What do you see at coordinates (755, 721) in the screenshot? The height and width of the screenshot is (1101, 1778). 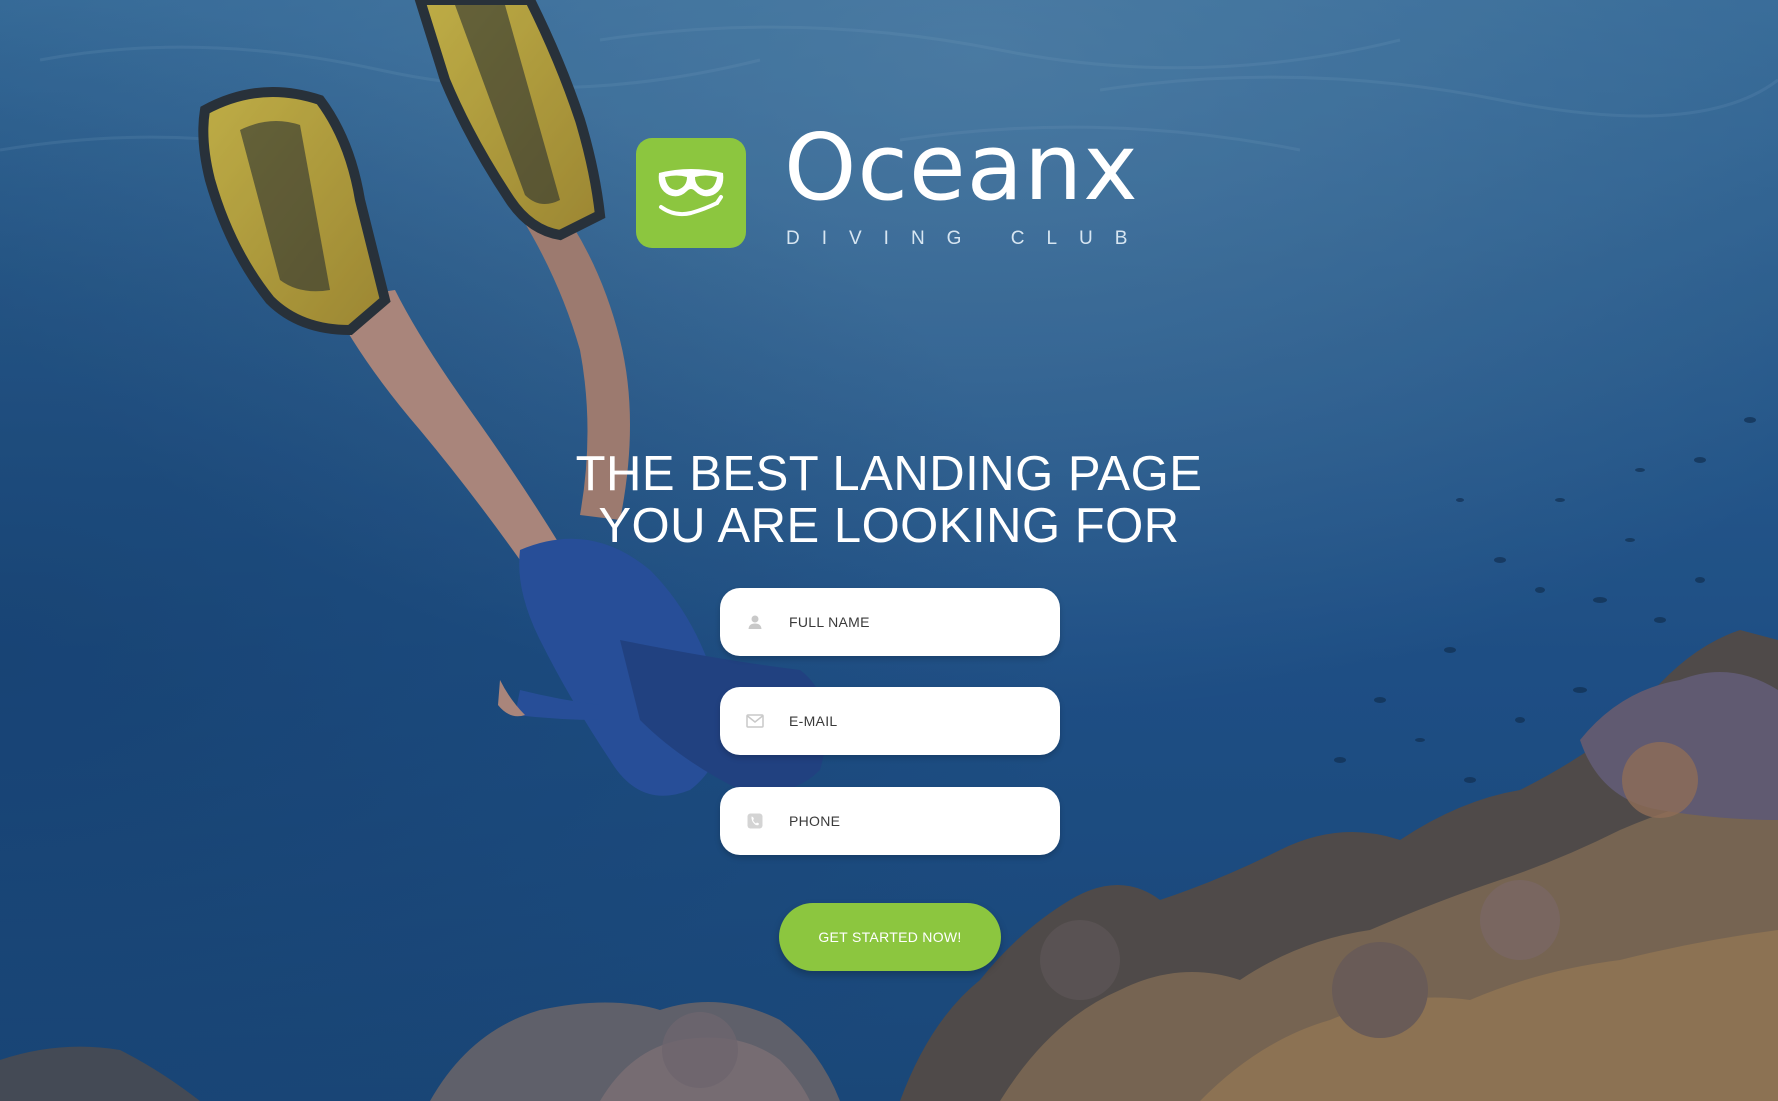 I see `envelope-icon` at bounding box center [755, 721].